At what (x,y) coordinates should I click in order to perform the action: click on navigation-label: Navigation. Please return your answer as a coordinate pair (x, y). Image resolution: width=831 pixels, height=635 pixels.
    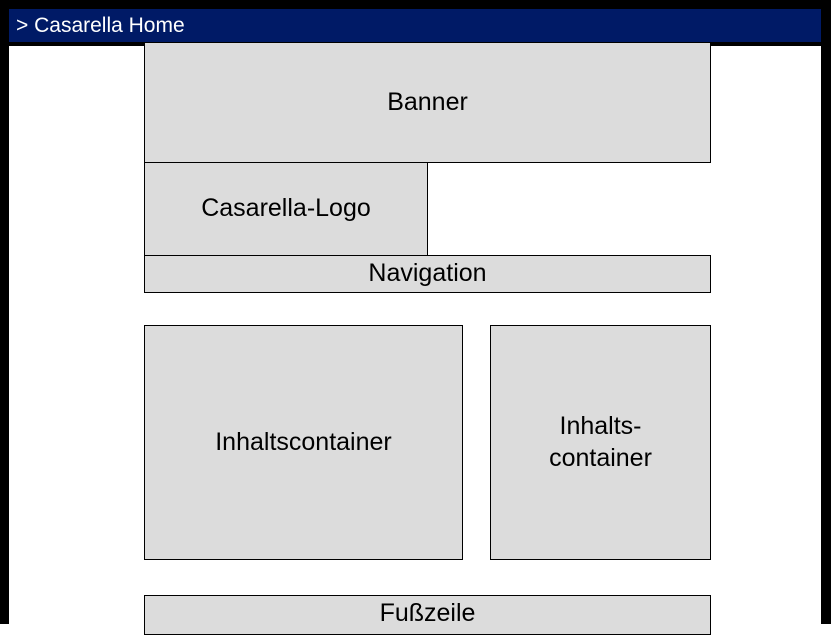
    Looking at the image, I should click on (427, 273).